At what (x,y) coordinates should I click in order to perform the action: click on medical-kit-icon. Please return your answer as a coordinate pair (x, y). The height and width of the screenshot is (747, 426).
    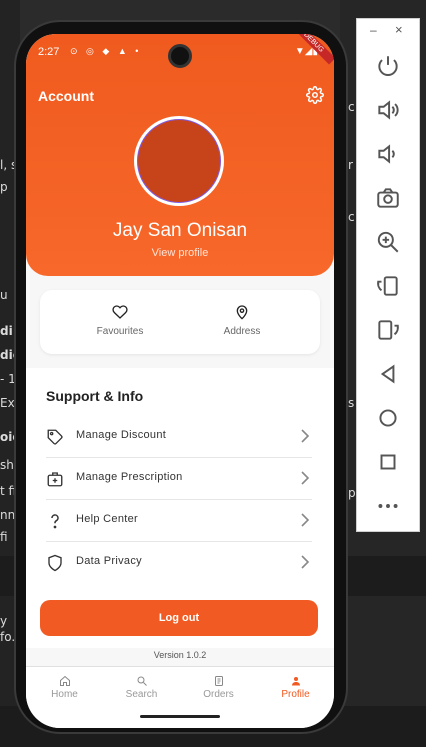
    Looking at the image, I should click on (55, 479).